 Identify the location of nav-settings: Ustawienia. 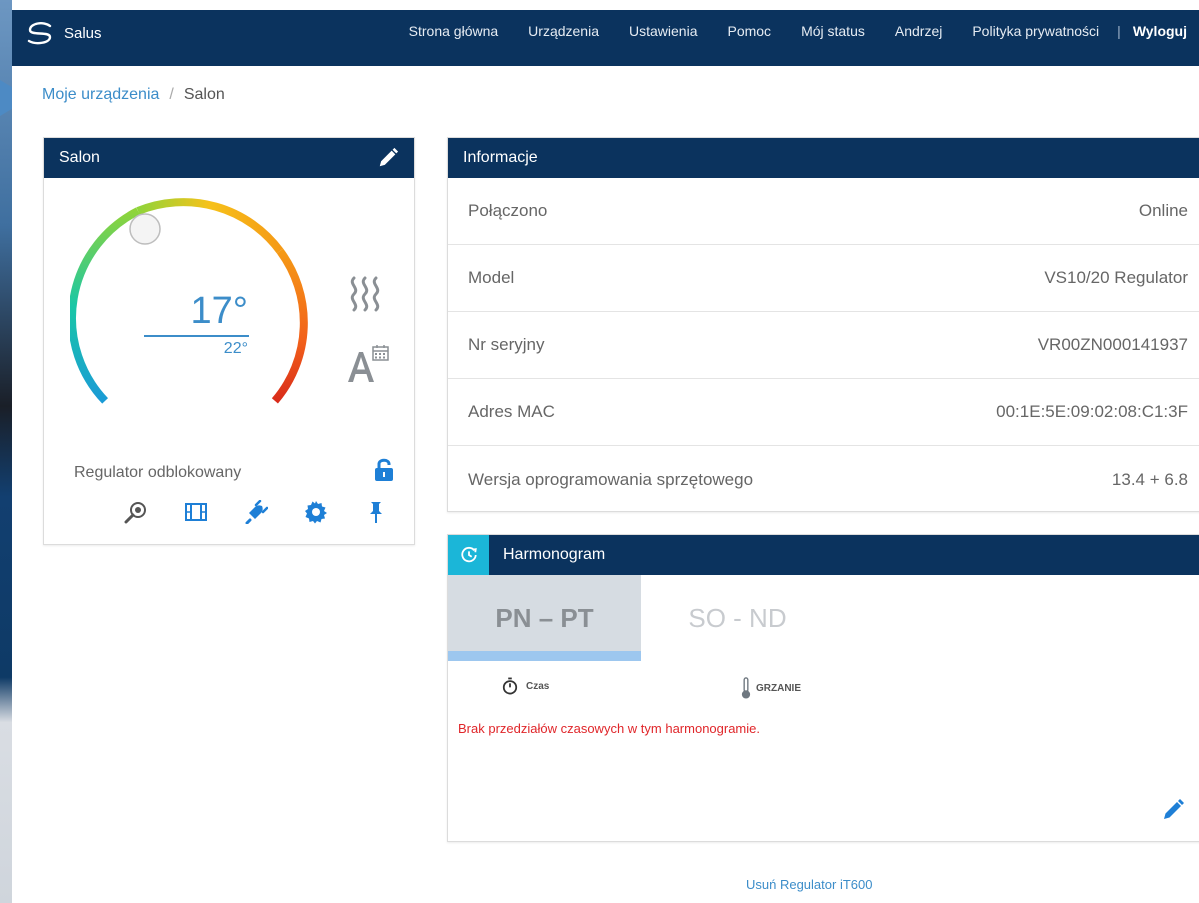
(663, 31).